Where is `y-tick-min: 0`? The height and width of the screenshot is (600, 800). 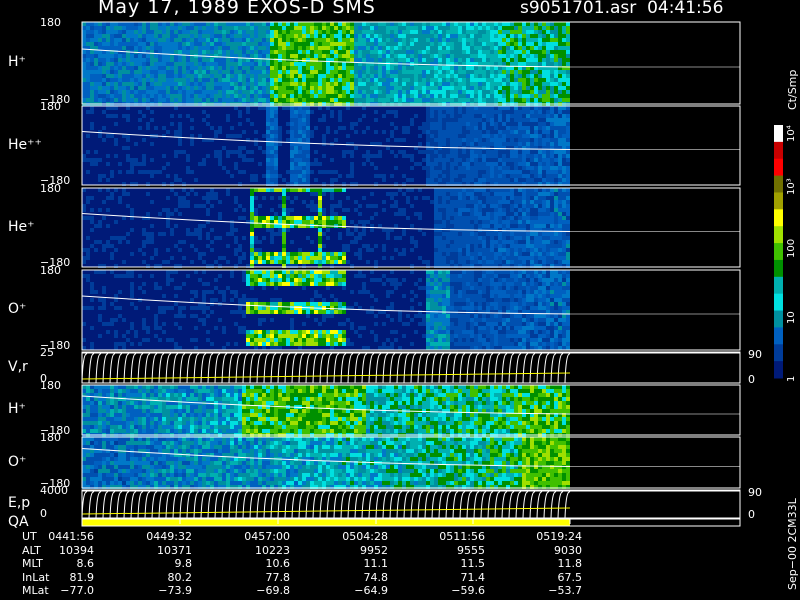 y-tick-min: 0 is located at coordinates (43, 513).